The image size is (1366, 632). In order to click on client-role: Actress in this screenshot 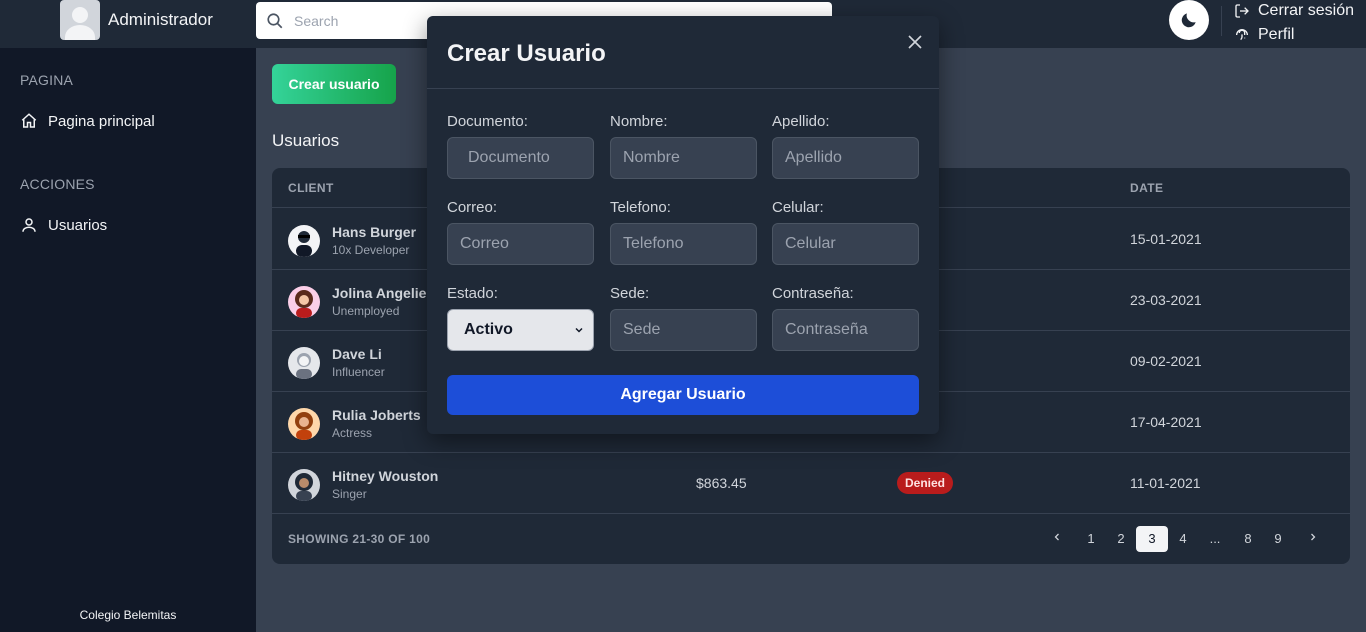, I will do `click(352, 433)`.